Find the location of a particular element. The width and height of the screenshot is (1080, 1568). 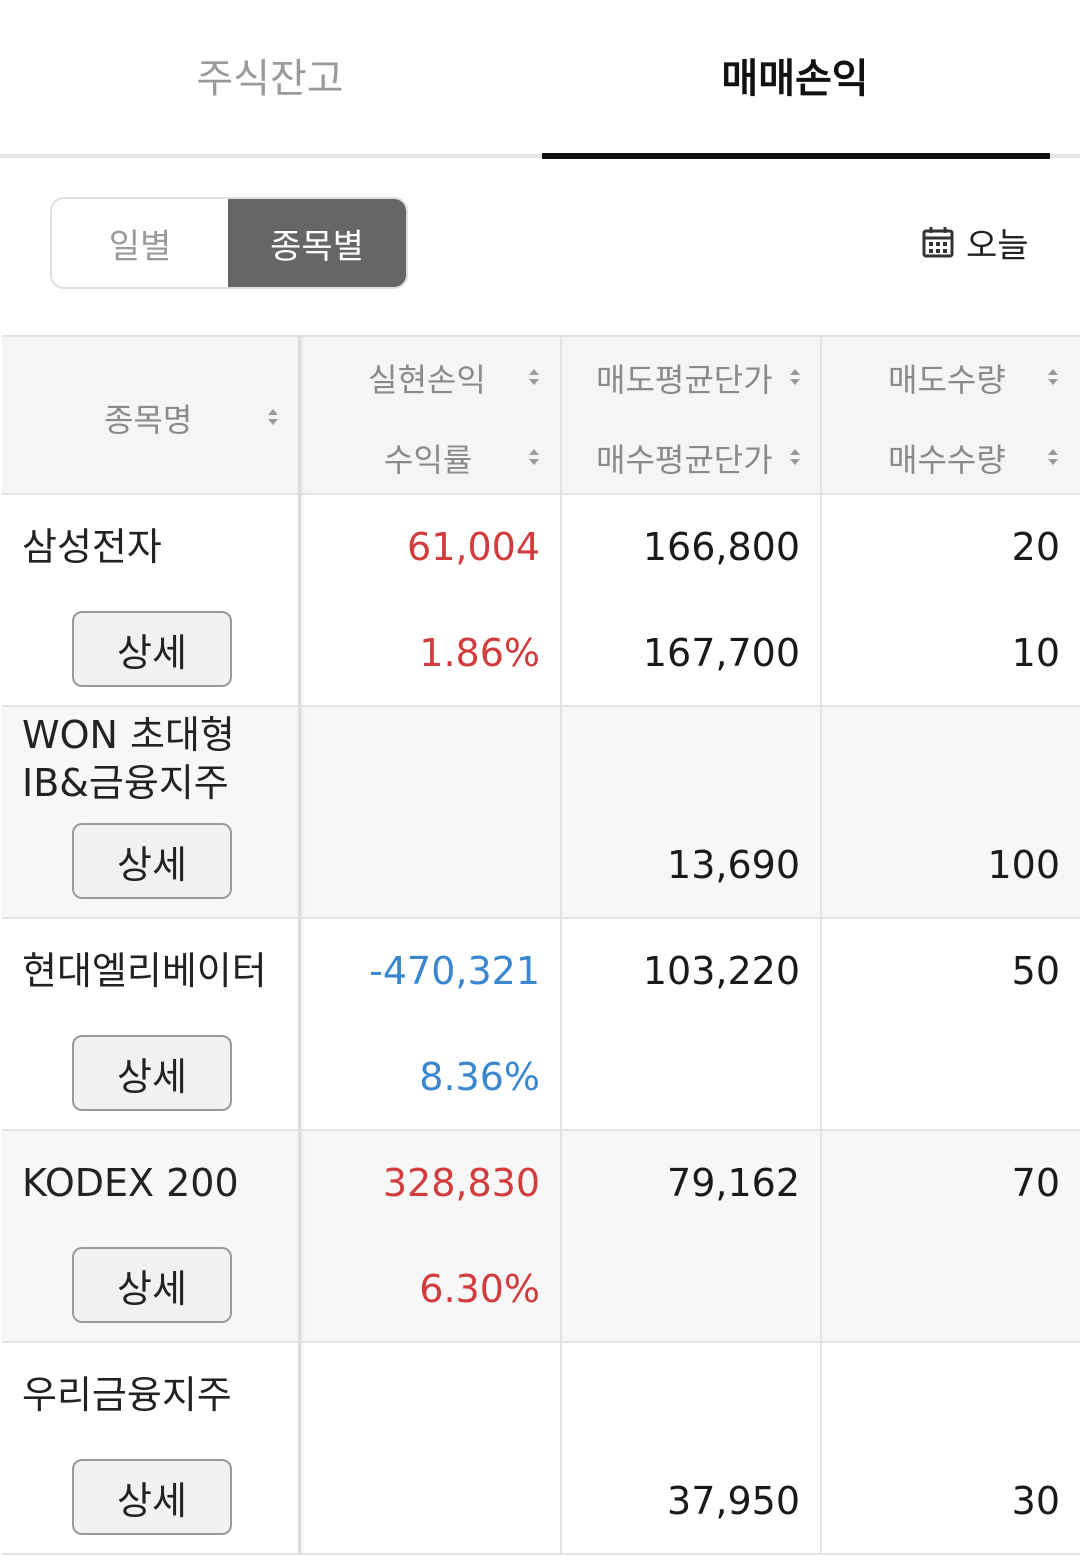

stock-name: 삼성전자 is located at coordinates (92, 547).